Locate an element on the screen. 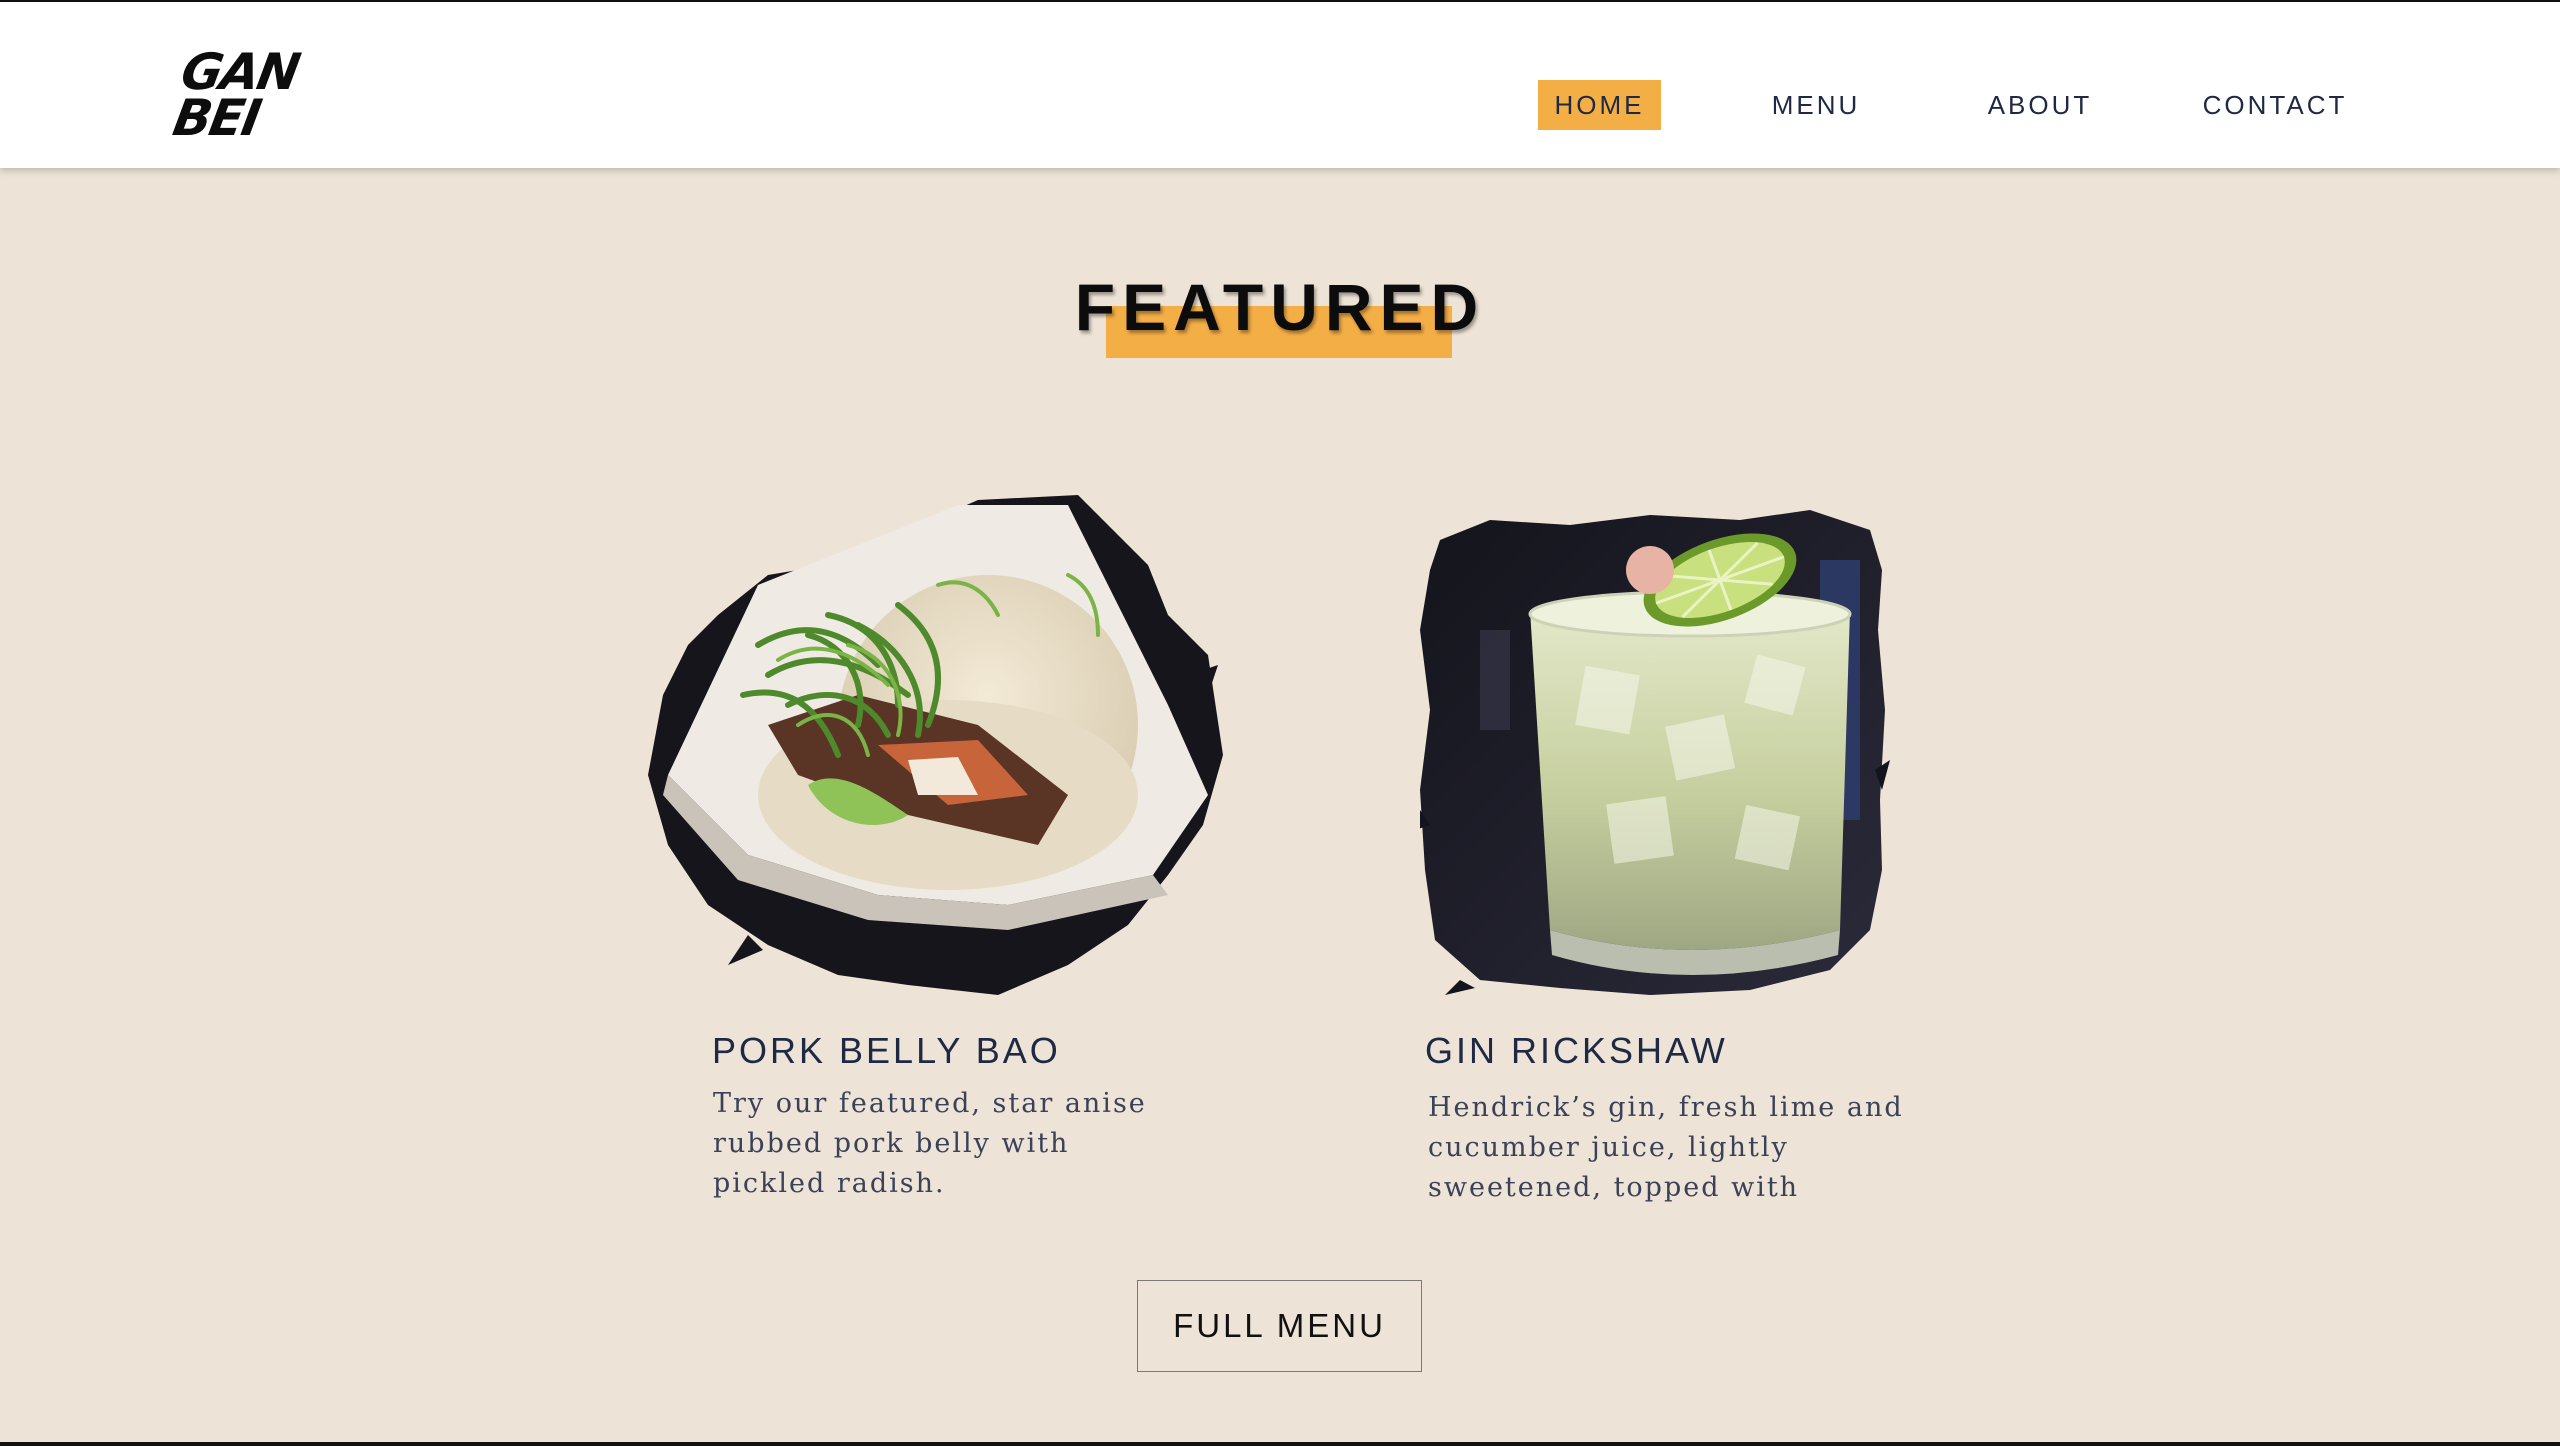  item-title-gin-rickshaw: GIN RICKSHAW is located at coordinates (1576, 1050).